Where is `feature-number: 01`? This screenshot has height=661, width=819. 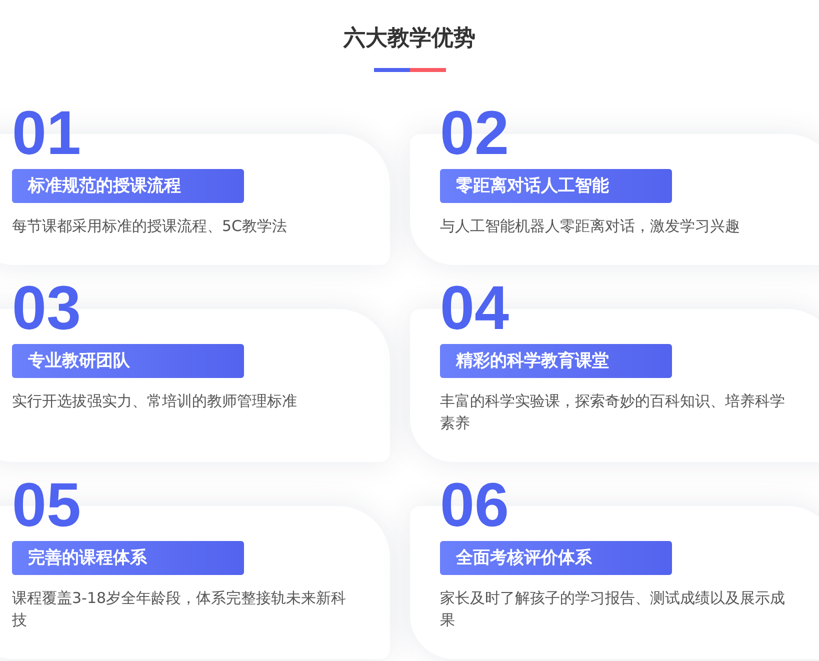 feature-number: 01 is located at coordinates (46, 134).